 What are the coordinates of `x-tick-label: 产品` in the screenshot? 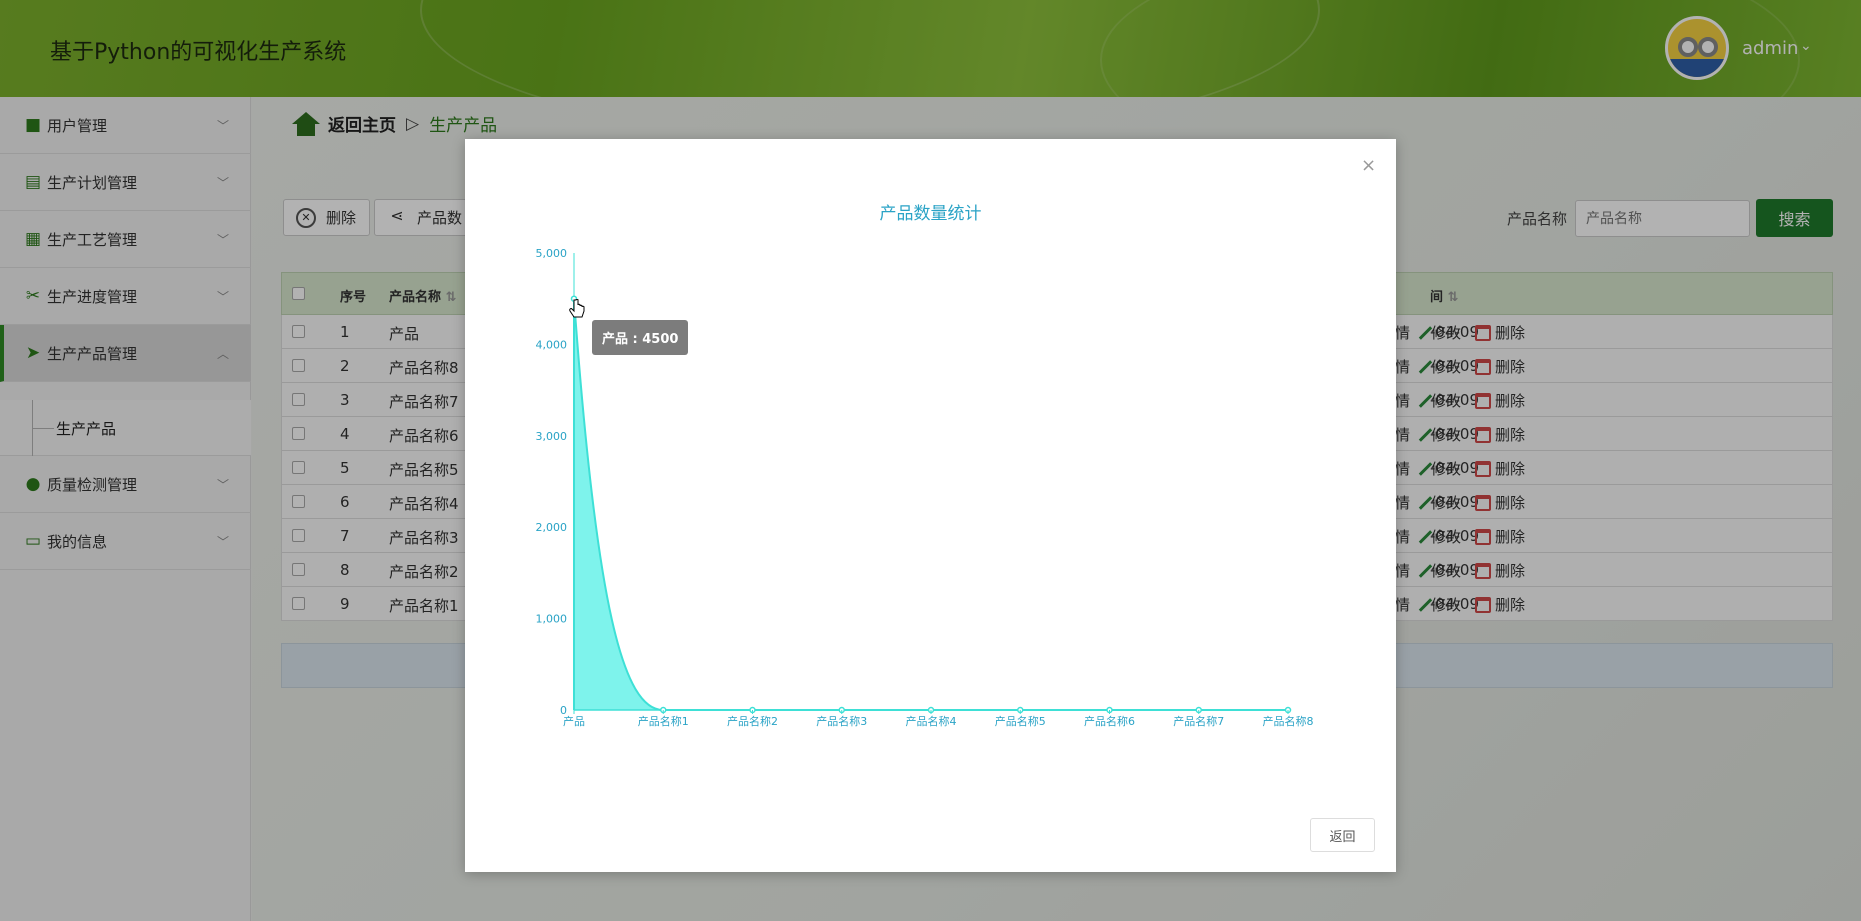 It's located at (574, 721).